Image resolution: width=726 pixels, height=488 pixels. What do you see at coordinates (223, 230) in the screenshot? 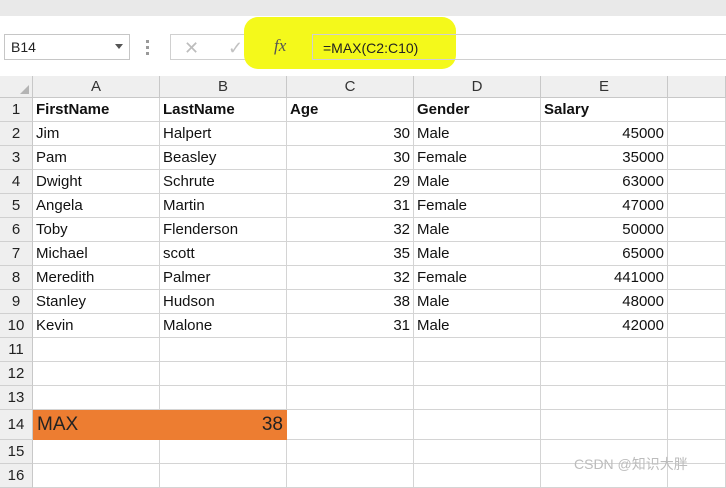
I see `table-cell: Flenderson` at bounding box center [223, 230].